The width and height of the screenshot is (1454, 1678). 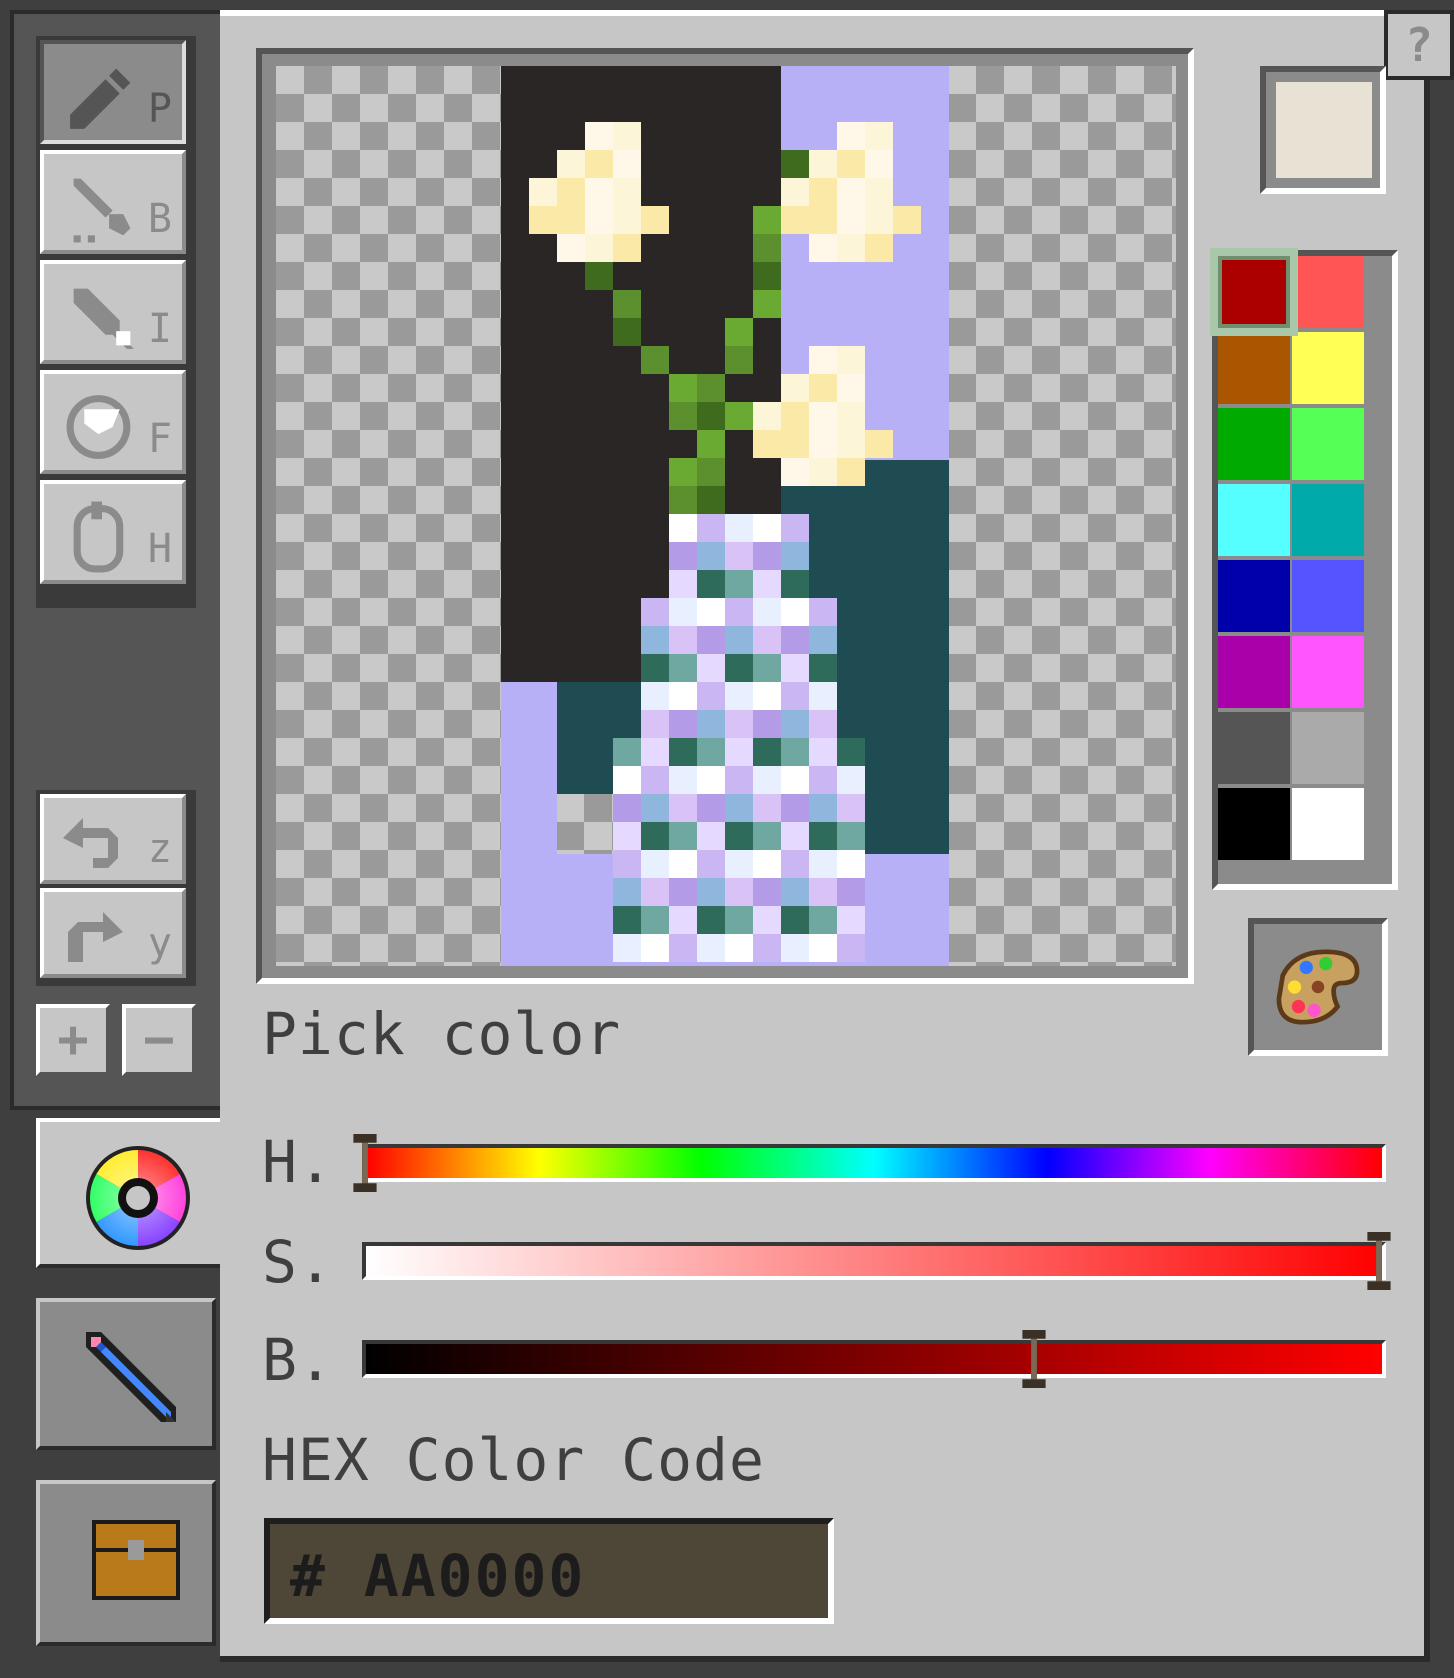 What do you see at coordinates (90, 843) in the screenshot?
I see `undo-icon` at bounding box center [90, 843].